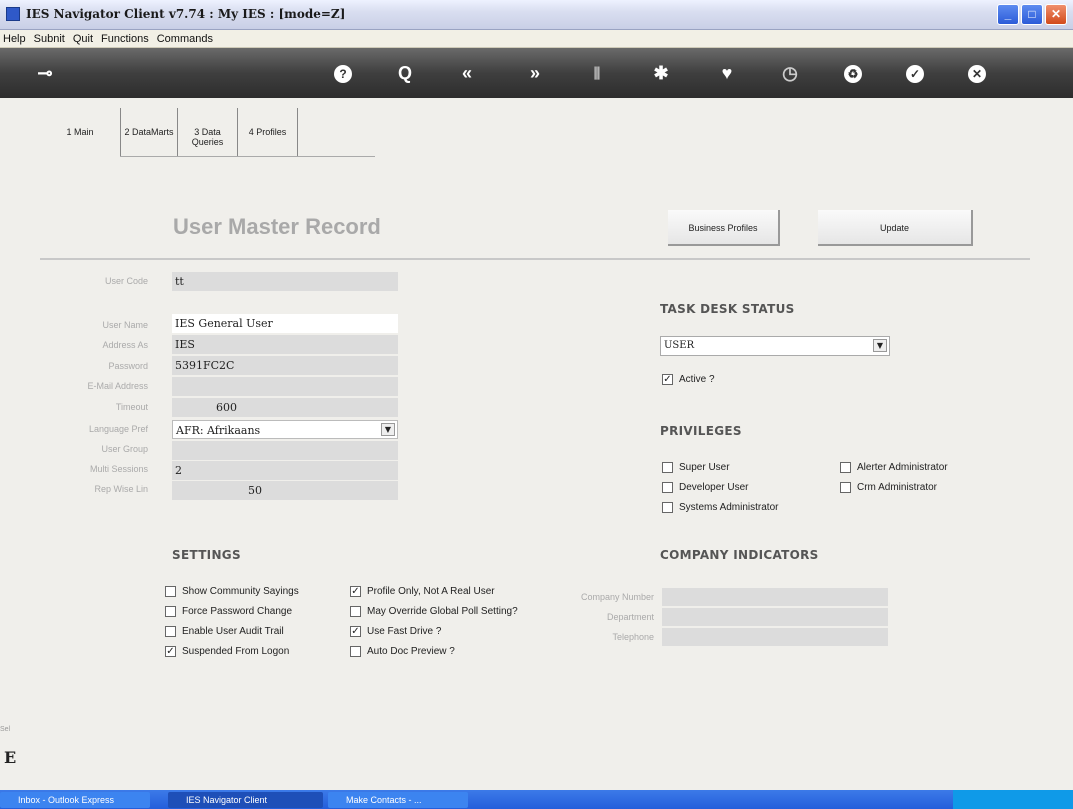  What do you see at coordinates (10, 757) in the screenshot?
I see `side-glyph: E` at bounding box center [10, 757].